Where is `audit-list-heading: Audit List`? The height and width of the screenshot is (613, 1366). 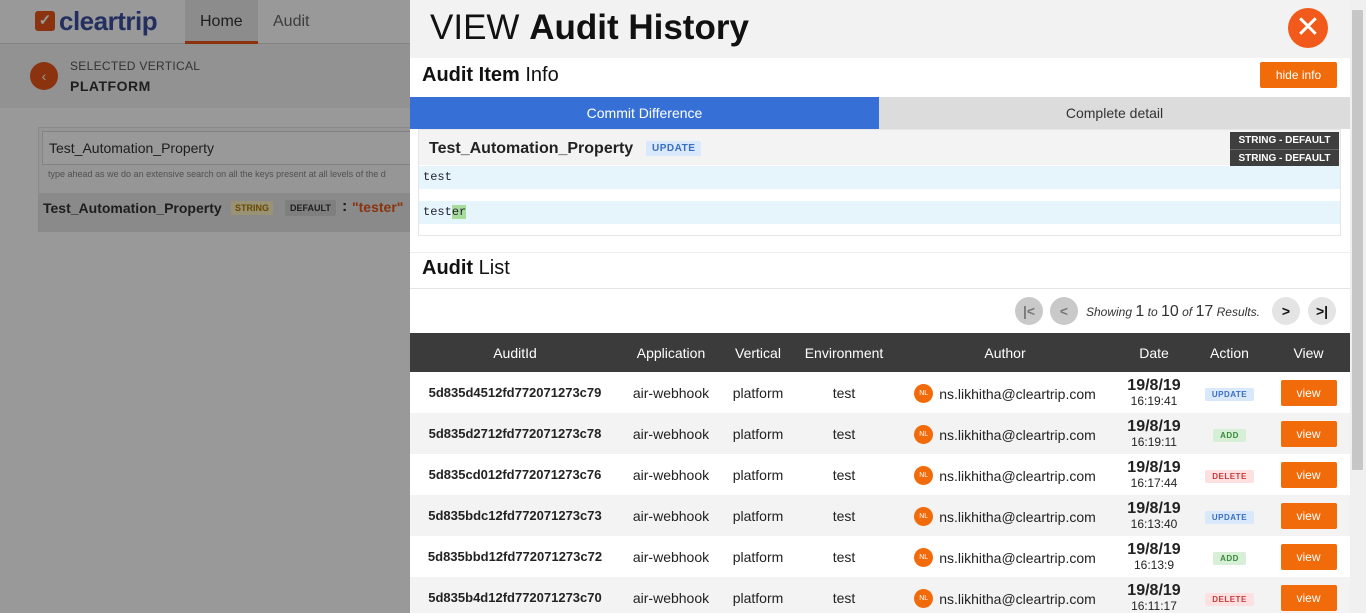
audit-list-heading: Audit List is located at coordinates (466, 268).